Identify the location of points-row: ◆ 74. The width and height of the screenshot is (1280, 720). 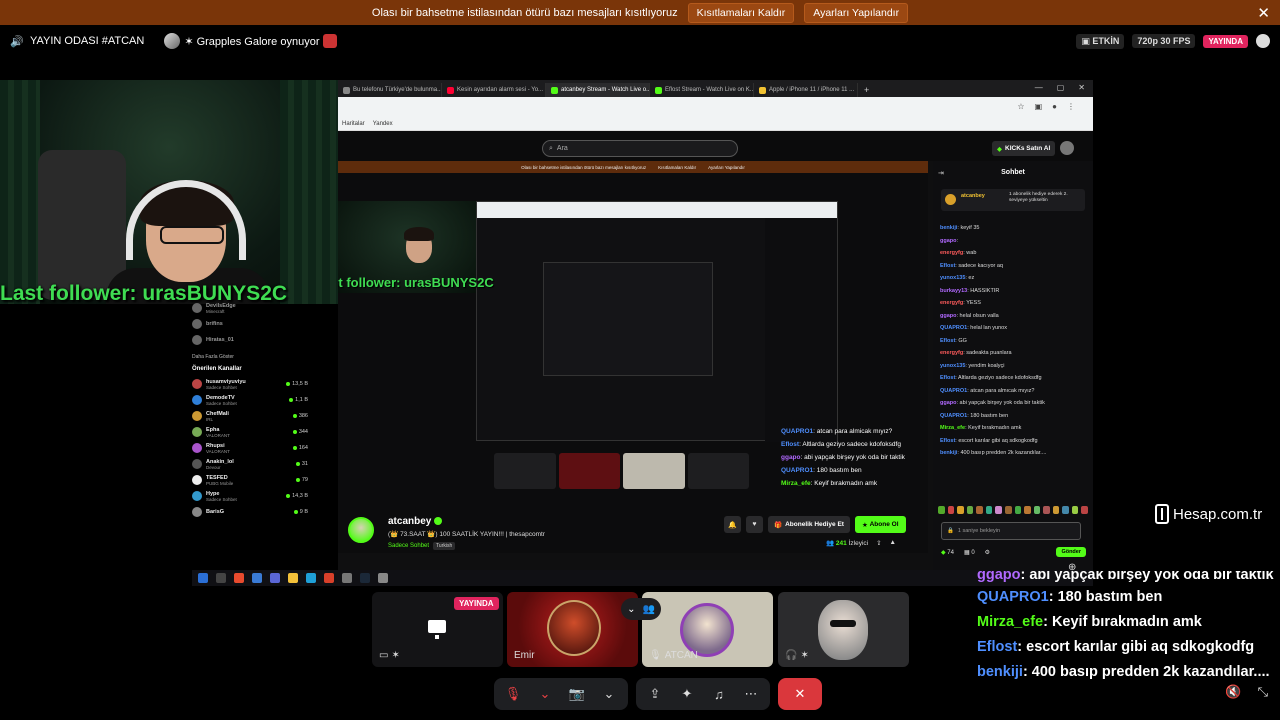
(947, 552).